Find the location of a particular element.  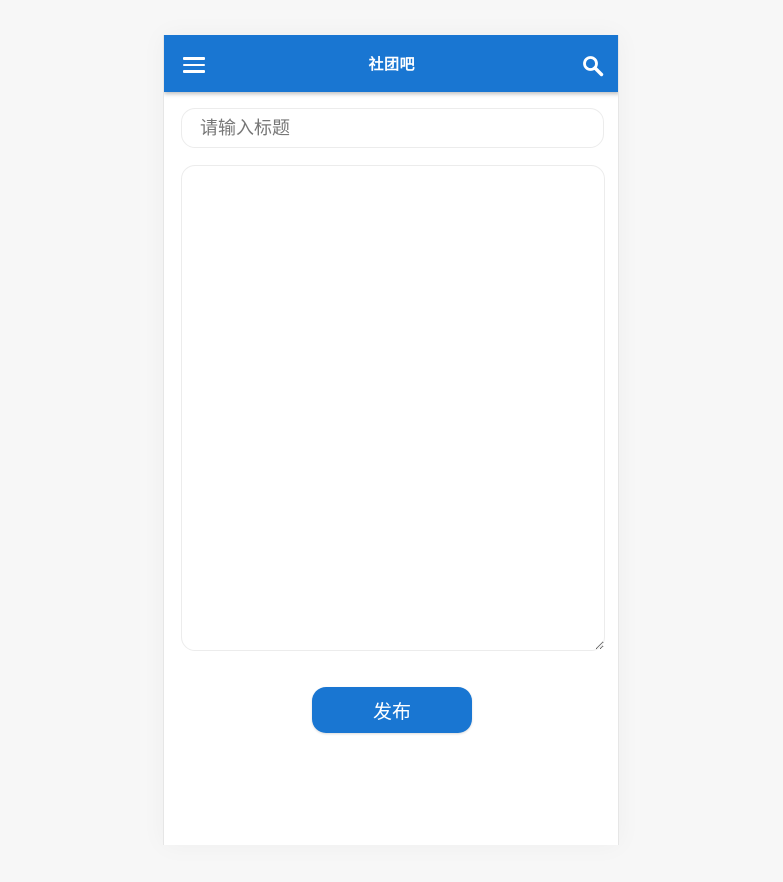

publish-button: 发布 is located at coordinates (392, 710).